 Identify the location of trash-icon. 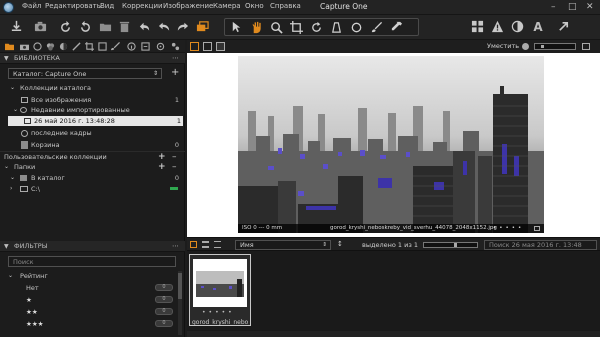
(124, 26).